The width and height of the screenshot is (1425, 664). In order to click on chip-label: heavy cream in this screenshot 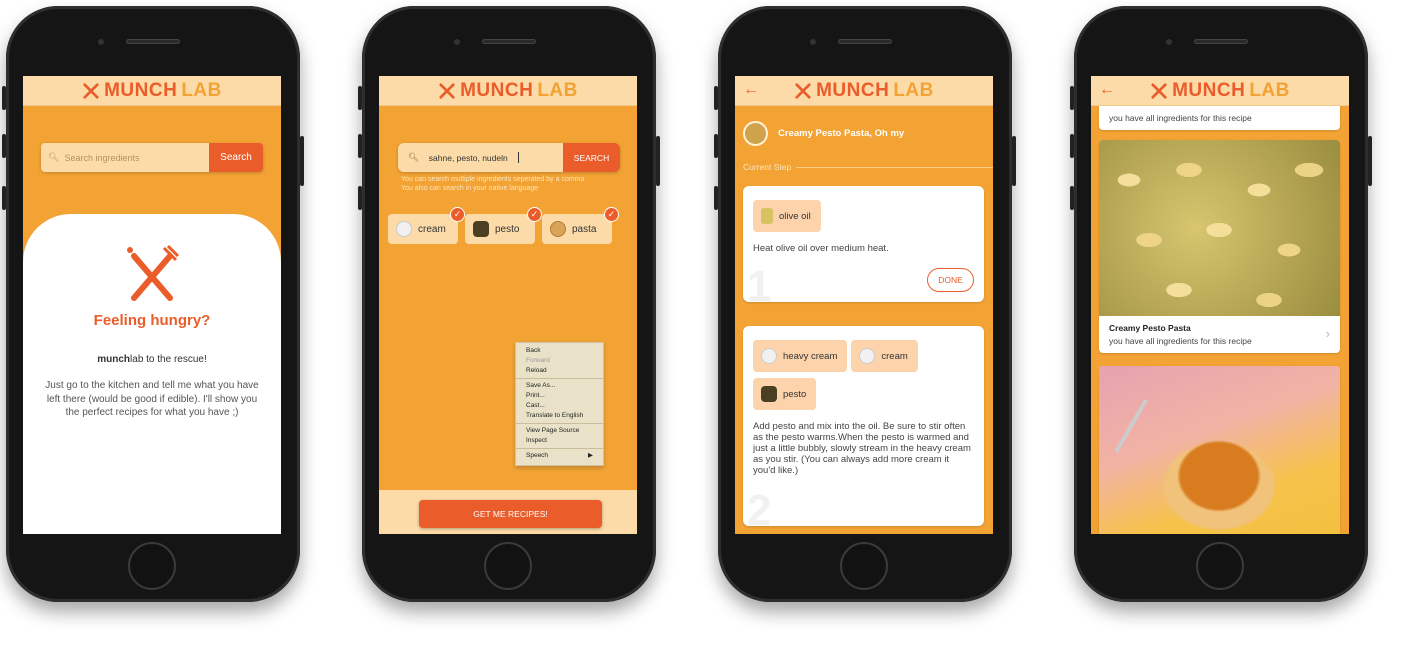, I will do `click(810, 356)`.